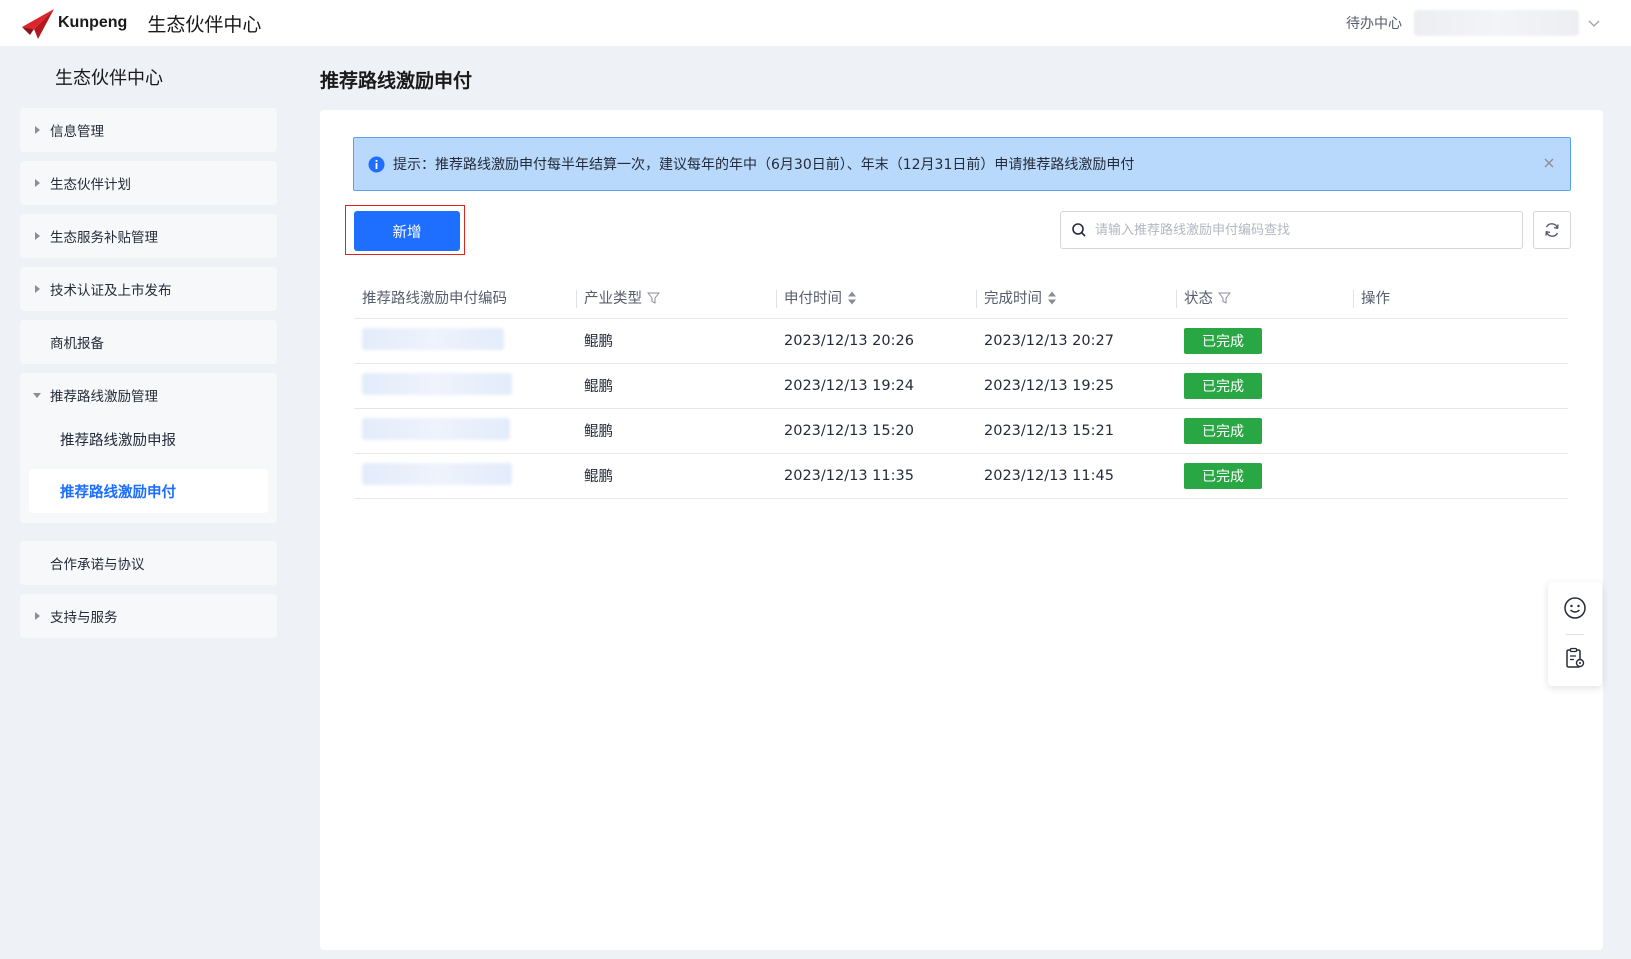 Image resolution: width=1631 pixels, height=959 pixels. I want to click on sidebar-item-label: 生态服务补贴管理, so click(104, 238).